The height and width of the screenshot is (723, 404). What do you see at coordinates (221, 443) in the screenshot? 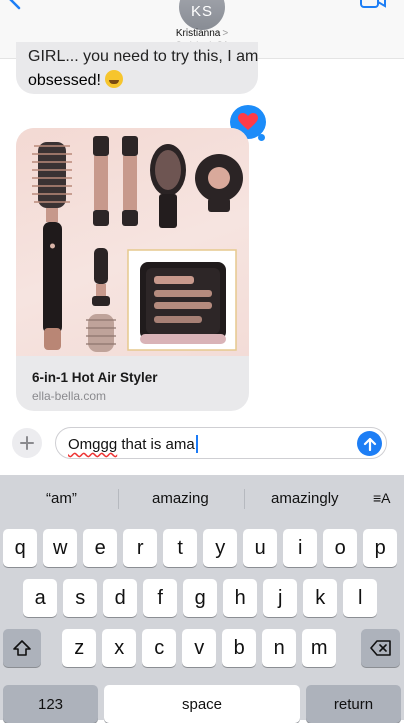
I see `message-input: Omggg that is ama` at bounding box center [221, 443].